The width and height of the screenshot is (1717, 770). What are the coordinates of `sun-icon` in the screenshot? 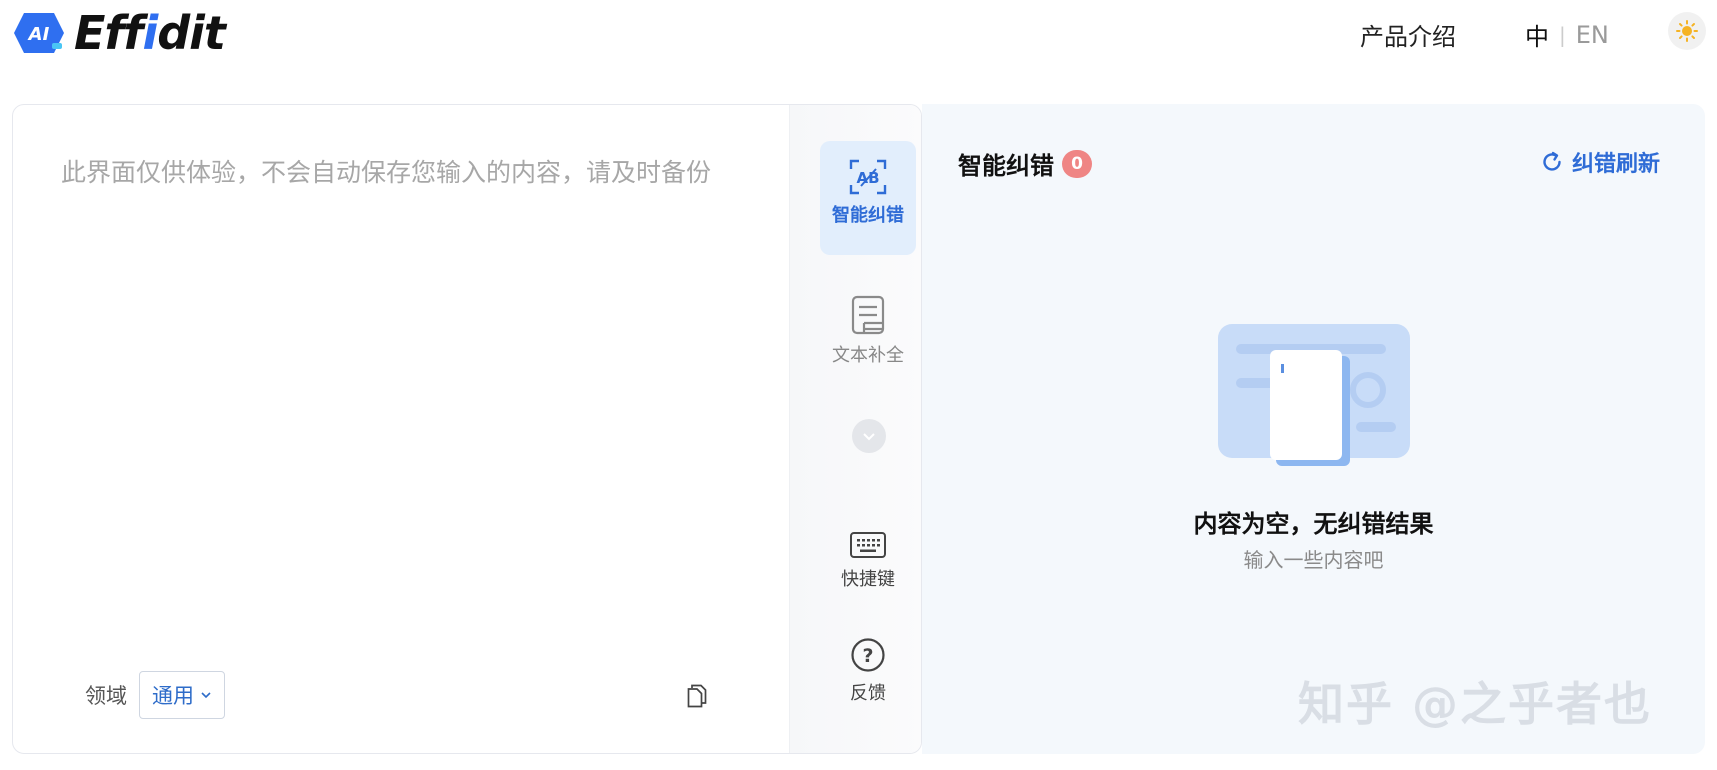 It's located at (1687, 31).